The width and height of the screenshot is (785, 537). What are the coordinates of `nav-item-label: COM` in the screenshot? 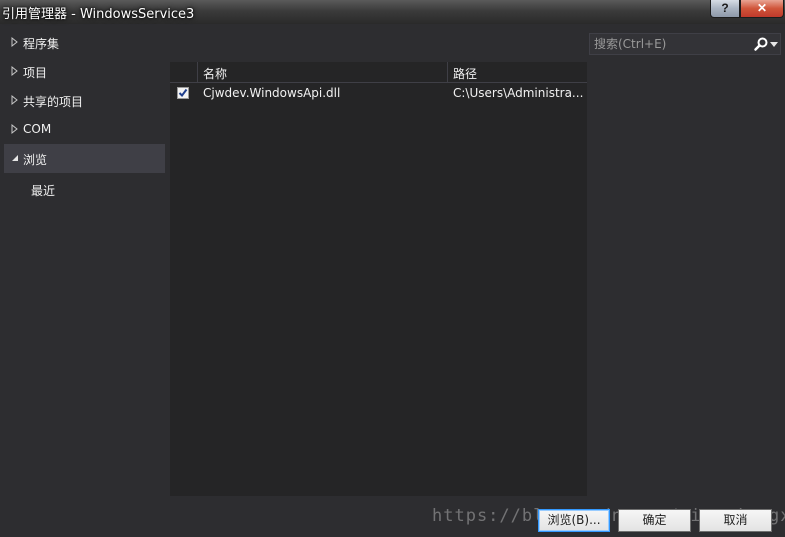 It's located at (37, 129).